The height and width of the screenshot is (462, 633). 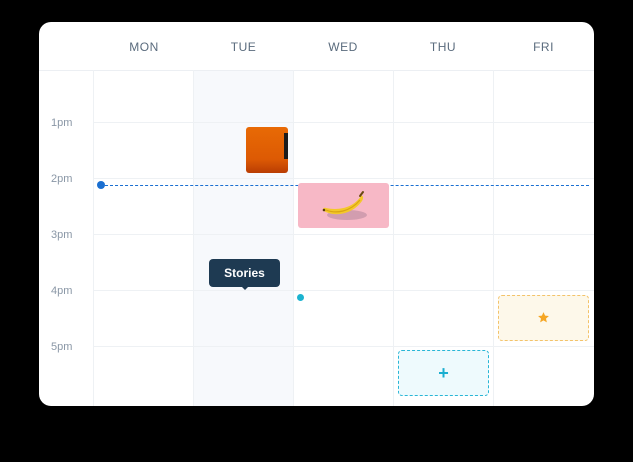 I want to click on tooltip-arrow, so click(x=245, y=288).